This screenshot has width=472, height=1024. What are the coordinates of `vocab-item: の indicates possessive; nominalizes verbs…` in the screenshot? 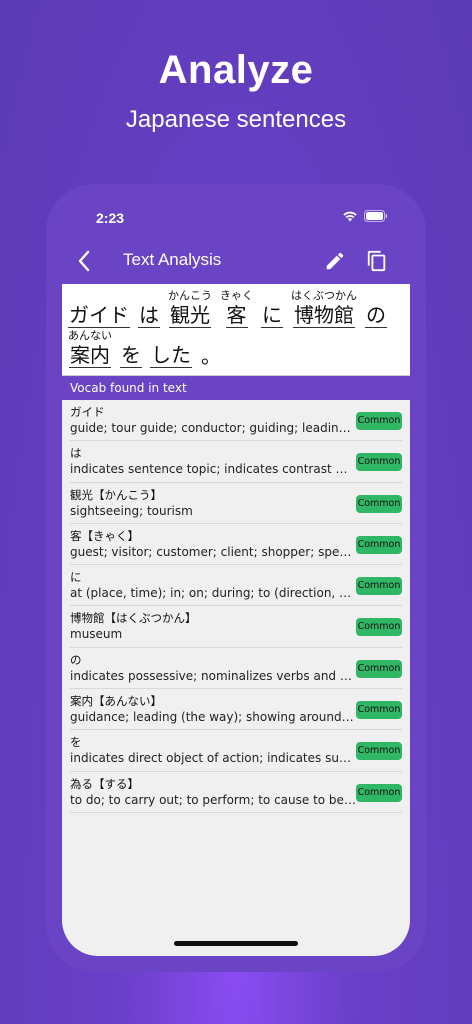 It's located at (236, 669).